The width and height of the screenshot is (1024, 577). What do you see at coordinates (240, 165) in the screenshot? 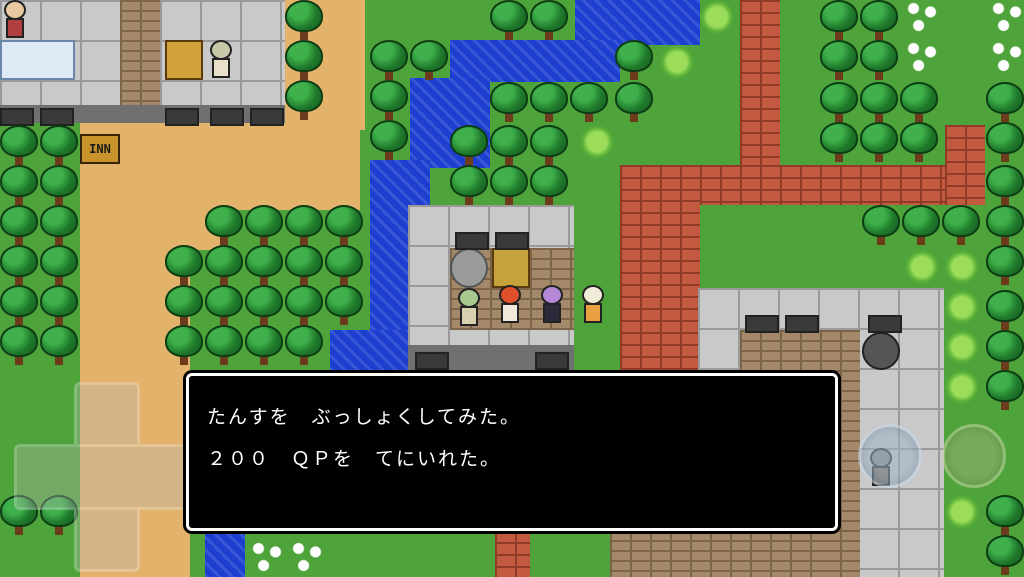
I see `sand-path-upper` at bounding box center [240, 165].